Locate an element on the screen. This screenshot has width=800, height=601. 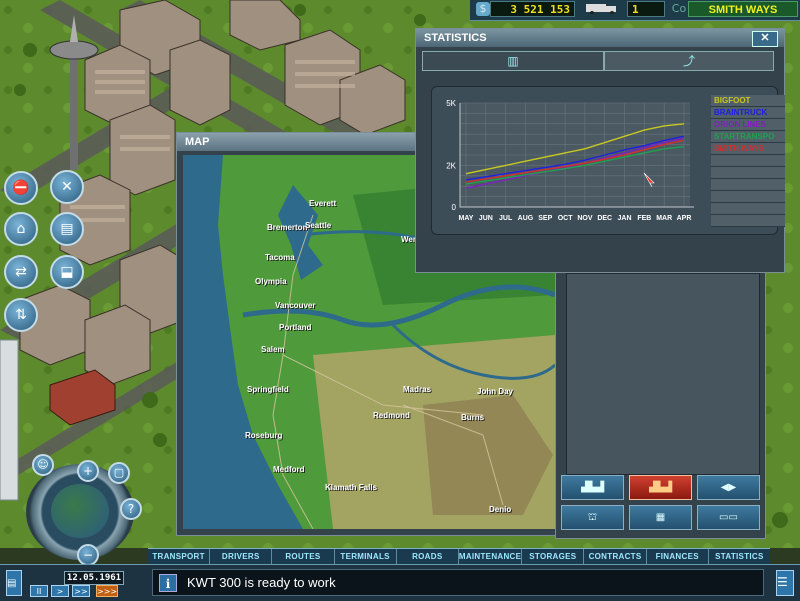
x-tick-label: APR is located at coordinates (684, 218).